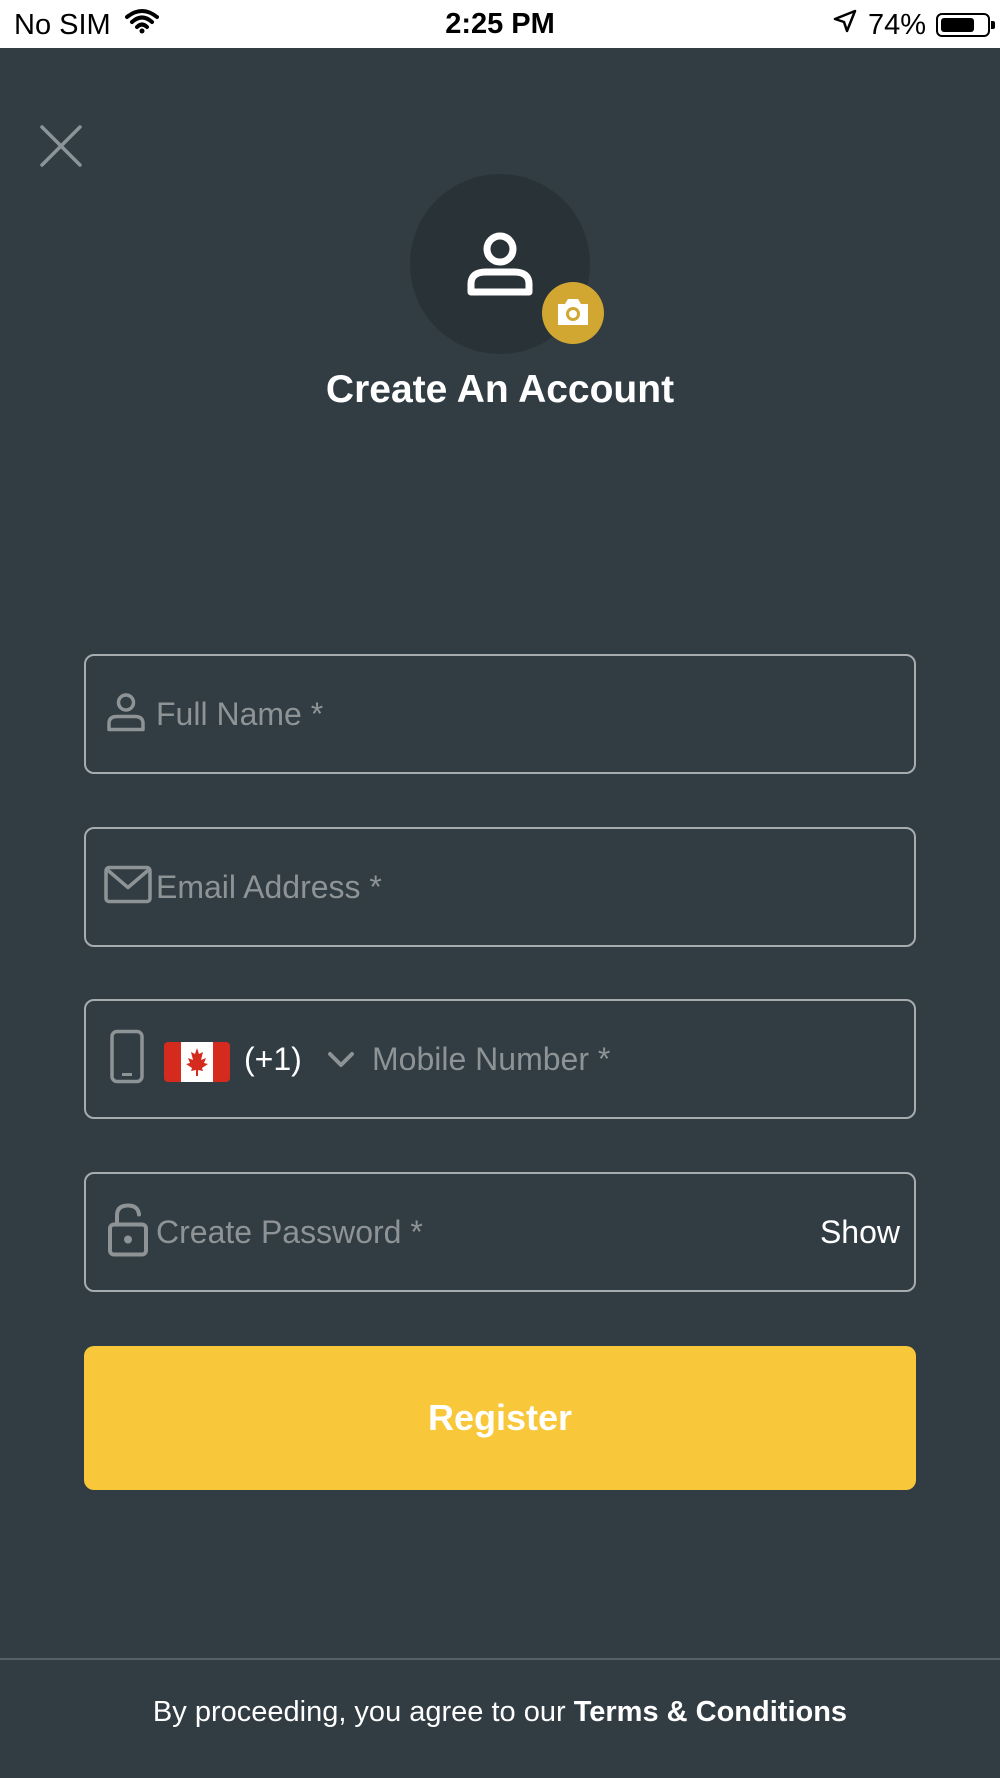 The image size is (1000, 1778). I want to click on location-arrow-icon, so click(845, 25).